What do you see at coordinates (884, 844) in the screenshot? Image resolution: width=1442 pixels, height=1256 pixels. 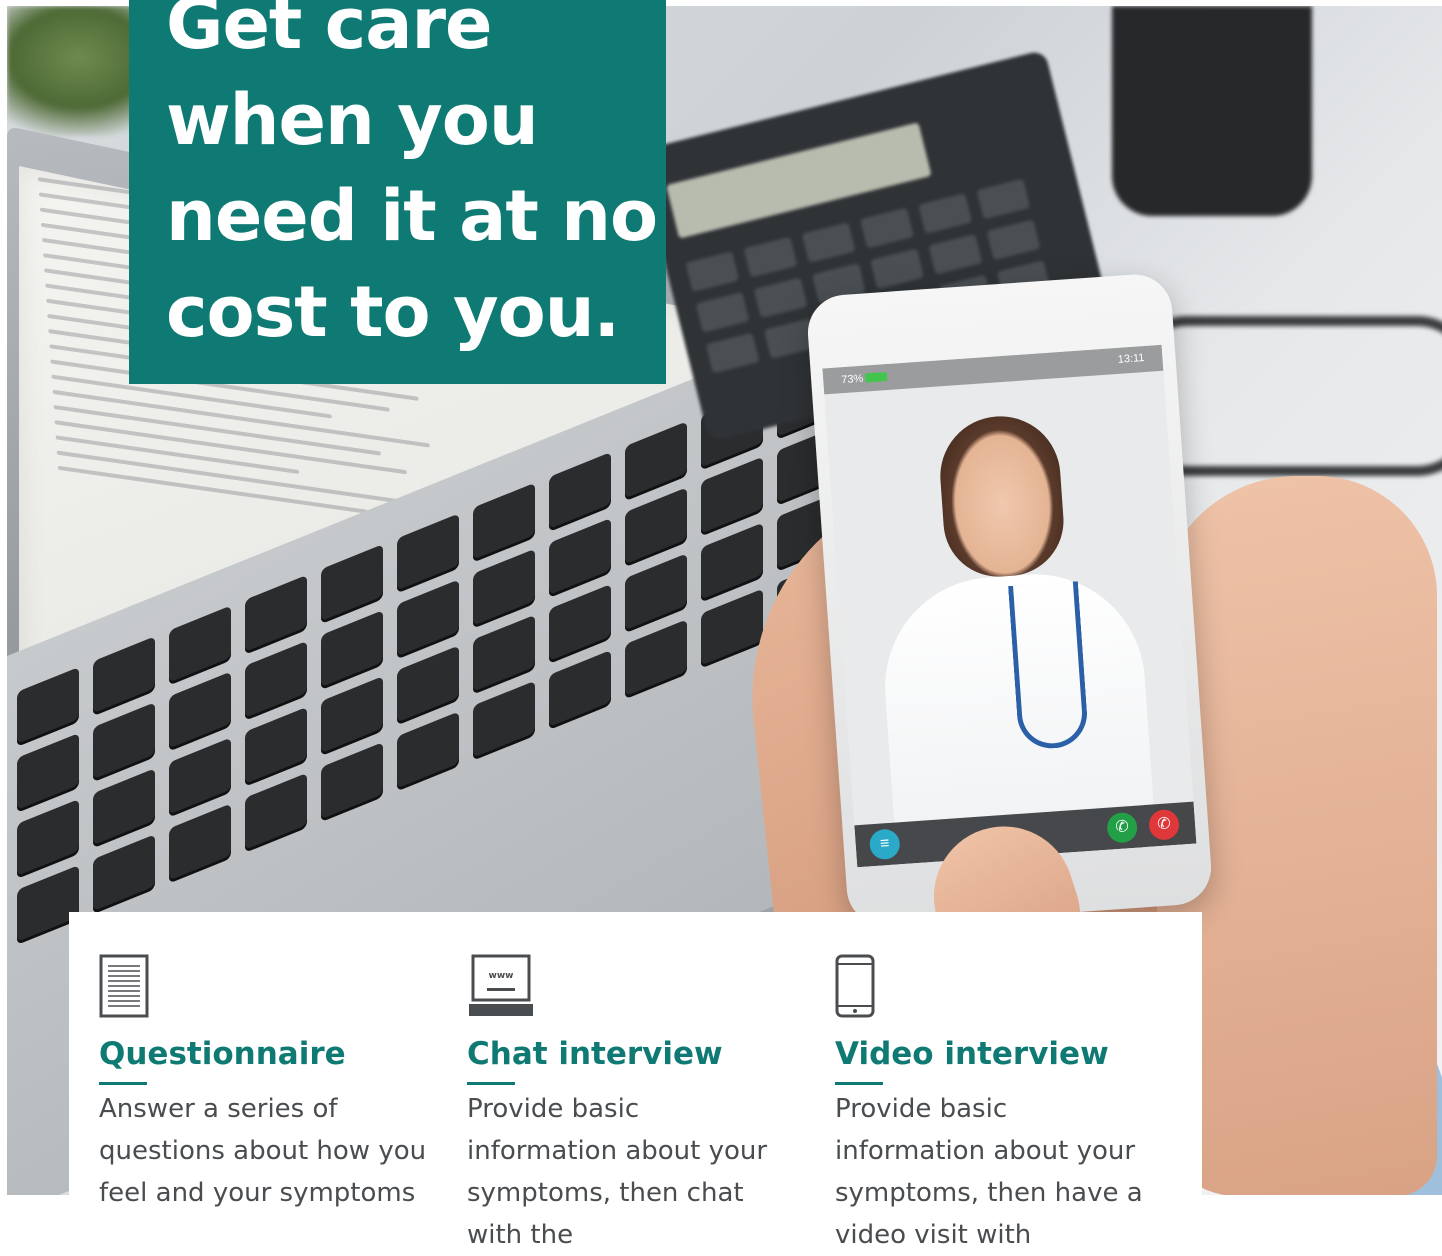 I see `menu-icon: ≡` at bounding box center [884, 844].